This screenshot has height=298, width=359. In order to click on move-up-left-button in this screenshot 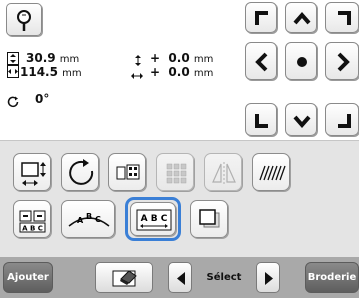, I will do `click(261, 17)`.